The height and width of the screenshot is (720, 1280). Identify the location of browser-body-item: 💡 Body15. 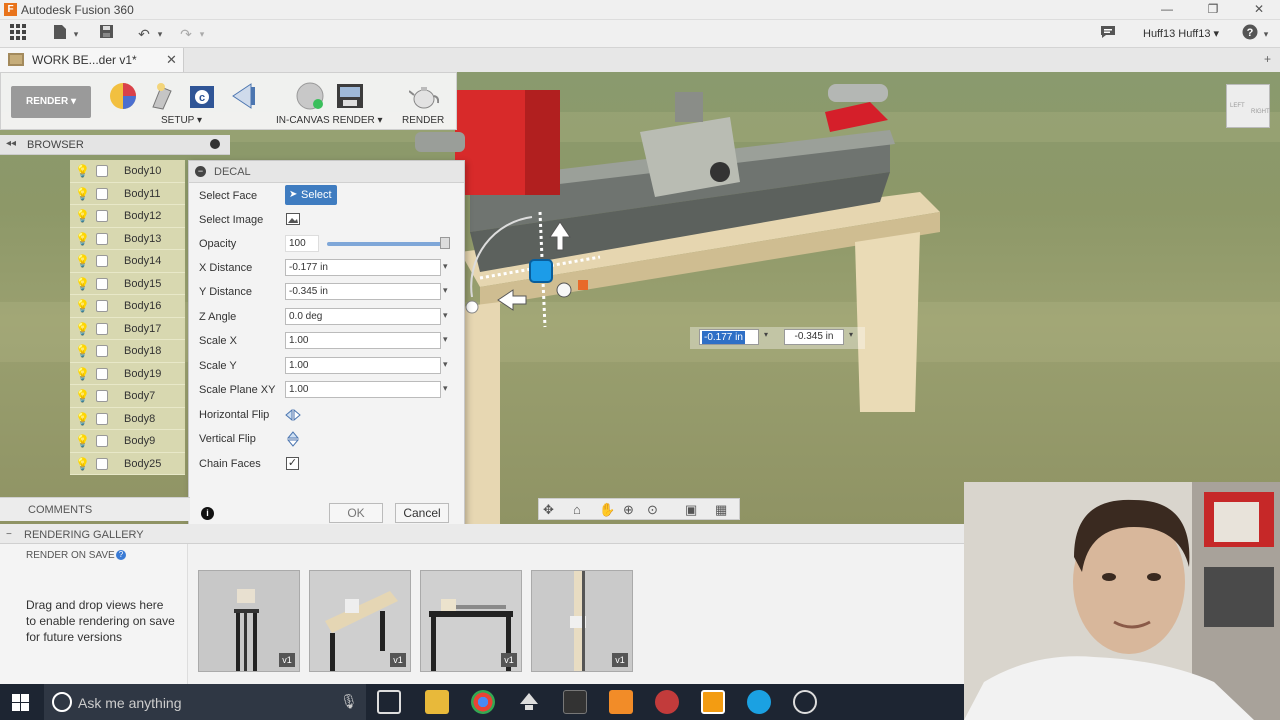
(127, 283).